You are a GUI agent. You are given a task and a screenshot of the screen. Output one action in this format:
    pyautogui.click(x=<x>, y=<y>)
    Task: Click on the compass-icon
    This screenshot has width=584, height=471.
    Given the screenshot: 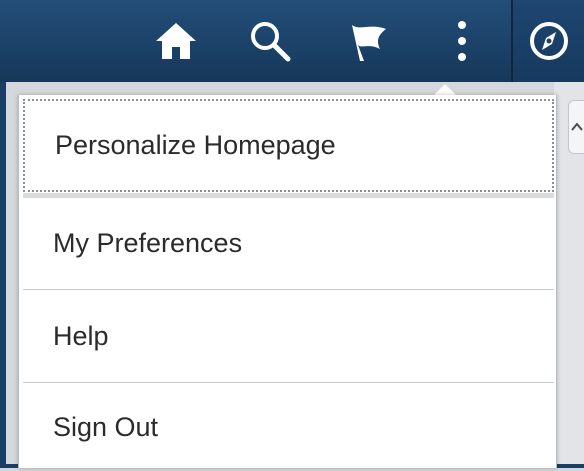 What is the action you would take?
    pyautogui.click(x=548, y=41)
    